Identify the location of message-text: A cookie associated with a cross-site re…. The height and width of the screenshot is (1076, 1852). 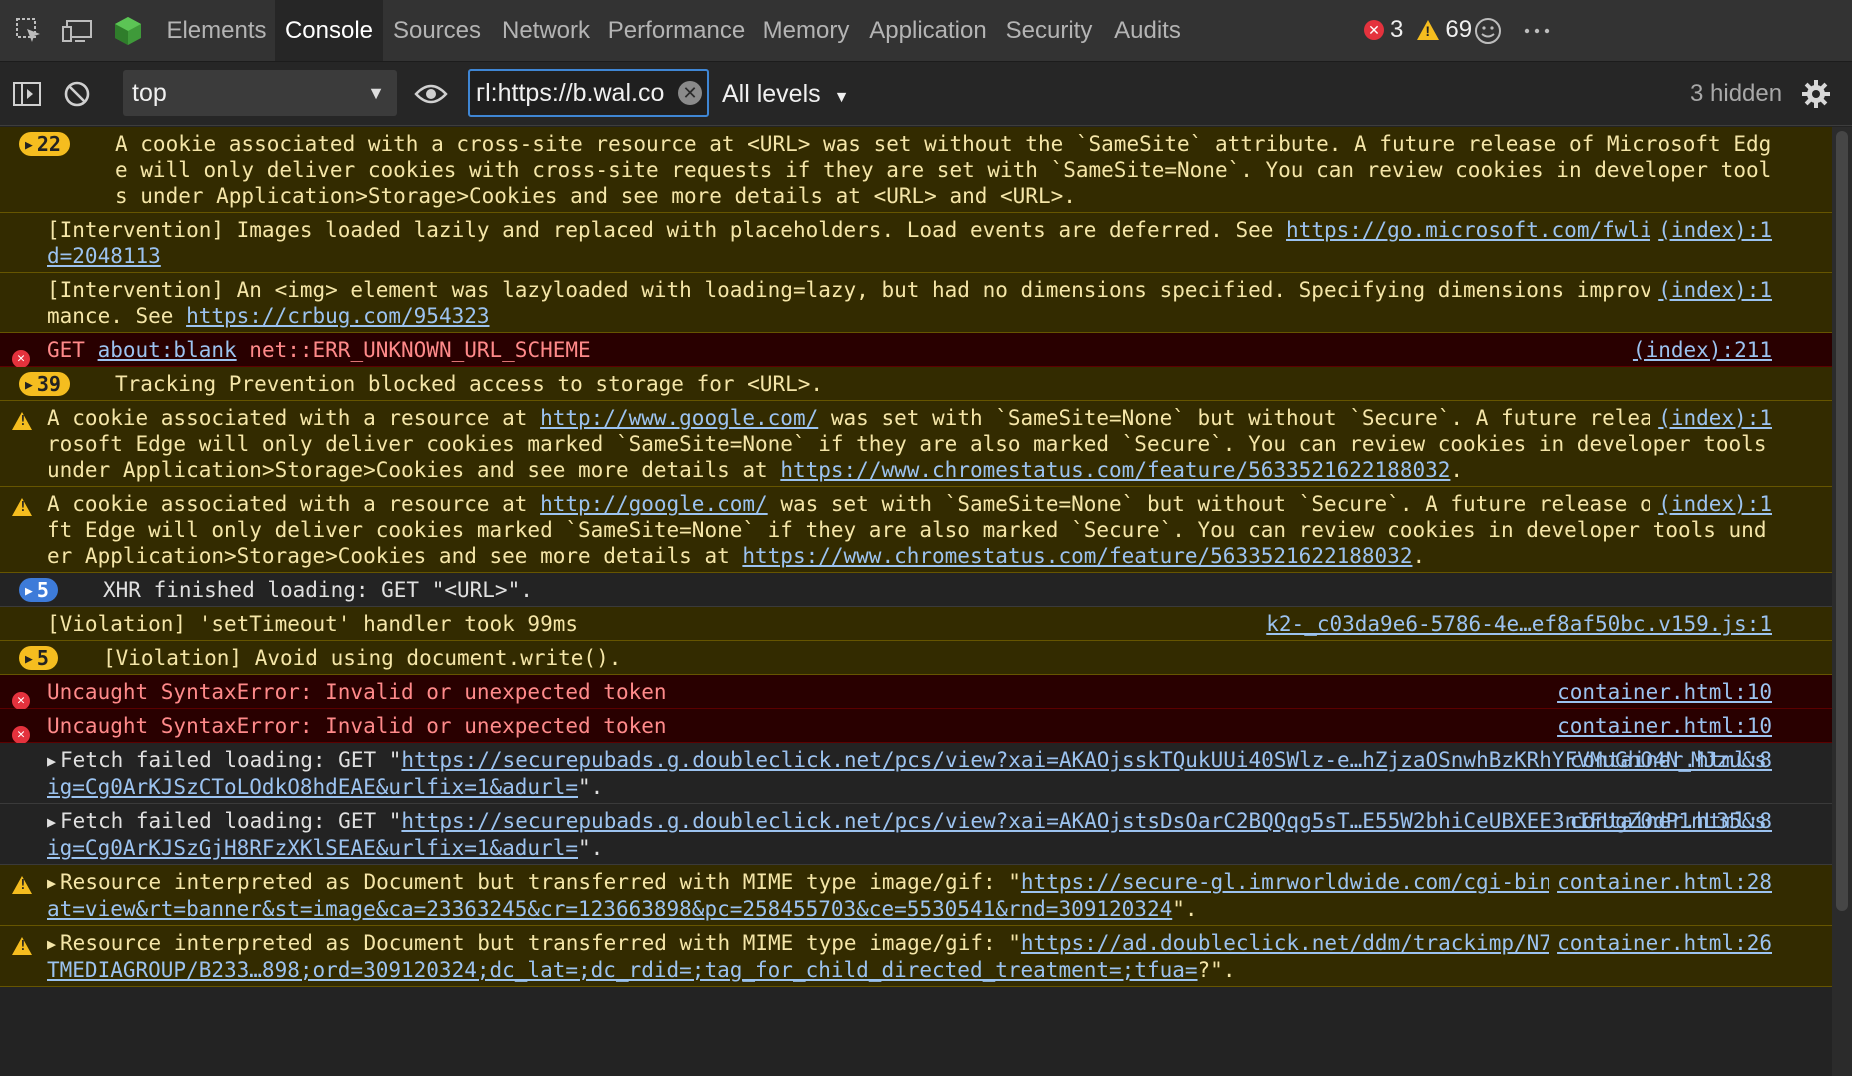
(943, 170).